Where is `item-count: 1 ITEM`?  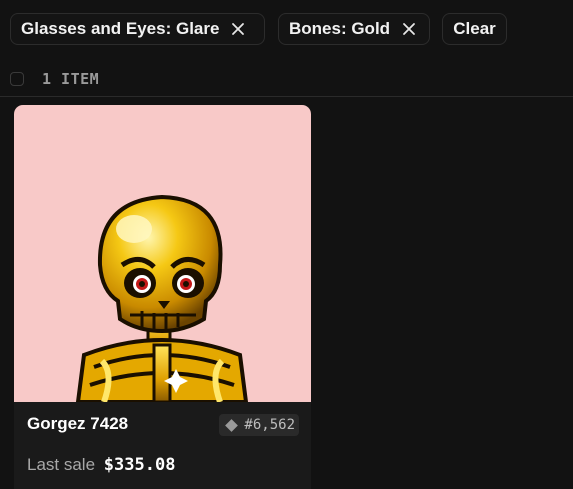
item-count: 1 ITEM is located at coordinates (71, 79).